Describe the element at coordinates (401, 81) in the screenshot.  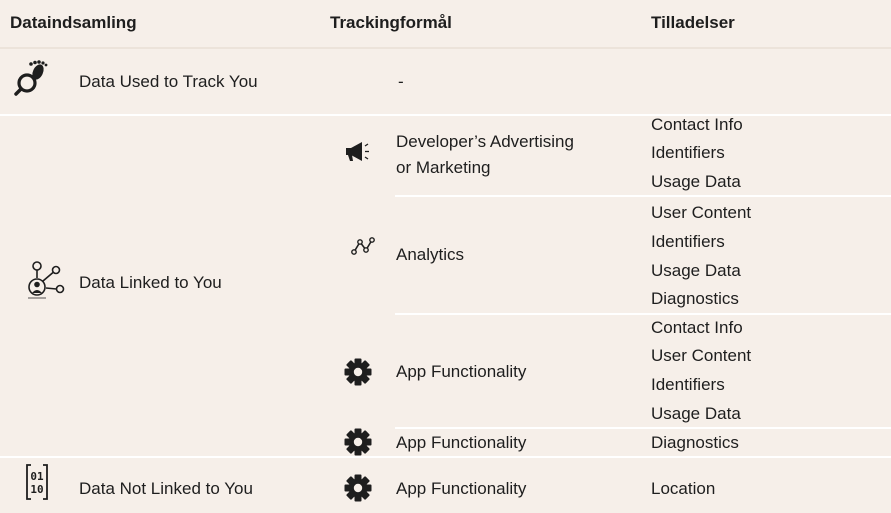
I see `tracking-purpose-none: -` at that location.